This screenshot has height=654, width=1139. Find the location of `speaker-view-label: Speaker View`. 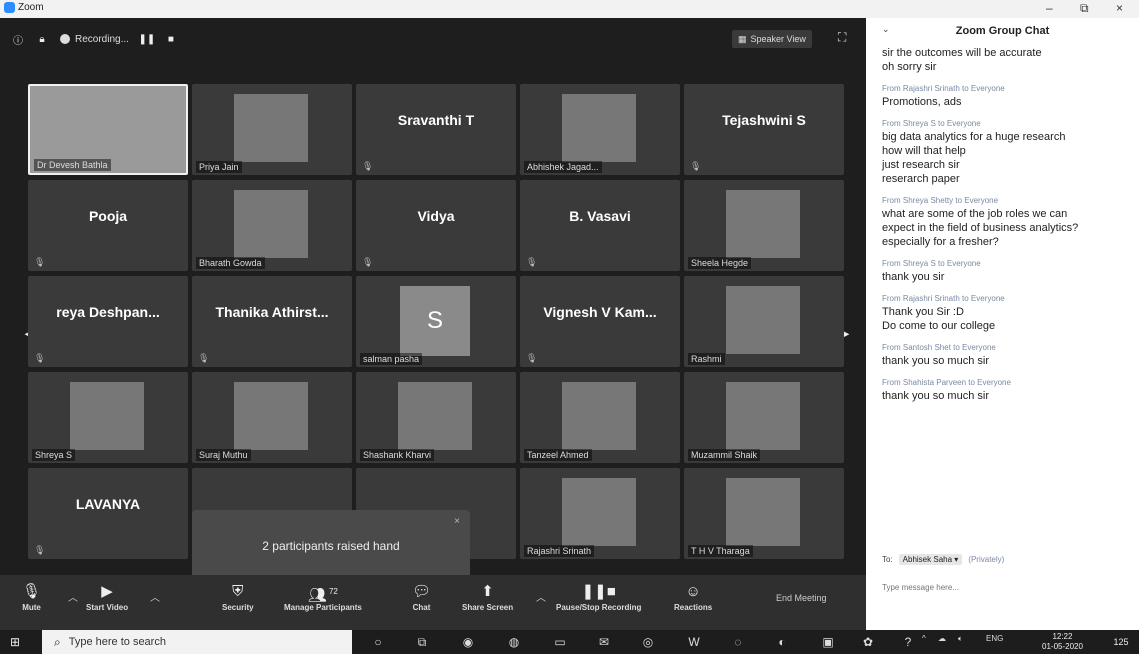

speaker-view-label: Speaker View is located at coordinates (778, 39).